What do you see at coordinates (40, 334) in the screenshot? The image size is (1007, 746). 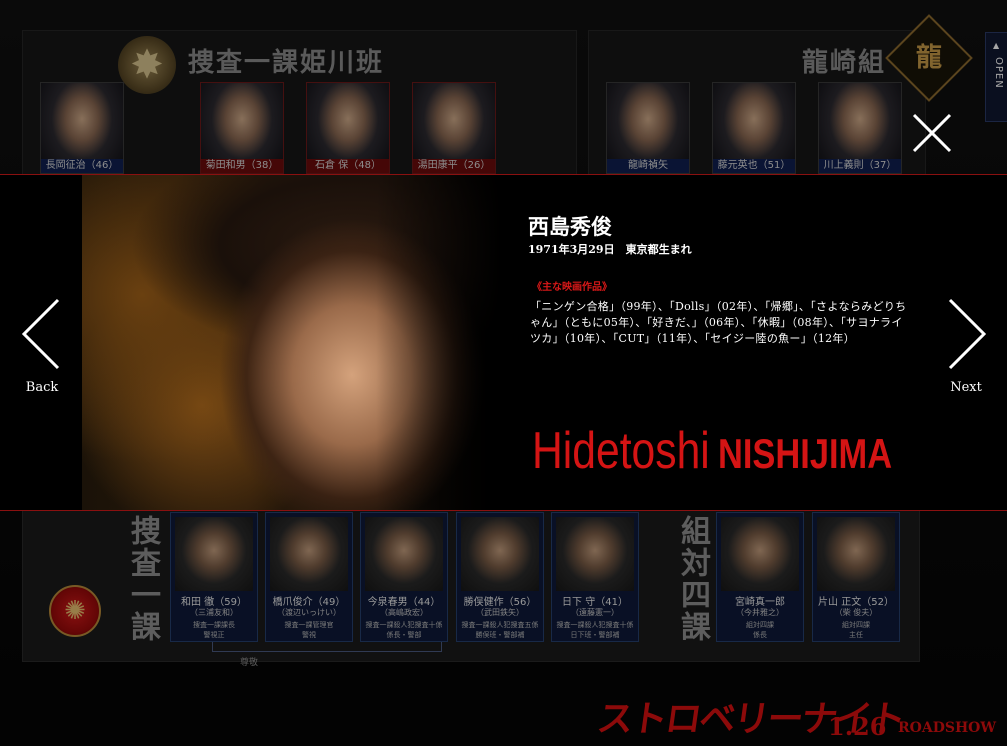 I see `chevron-left-icon` at bounding box center [40, 334].